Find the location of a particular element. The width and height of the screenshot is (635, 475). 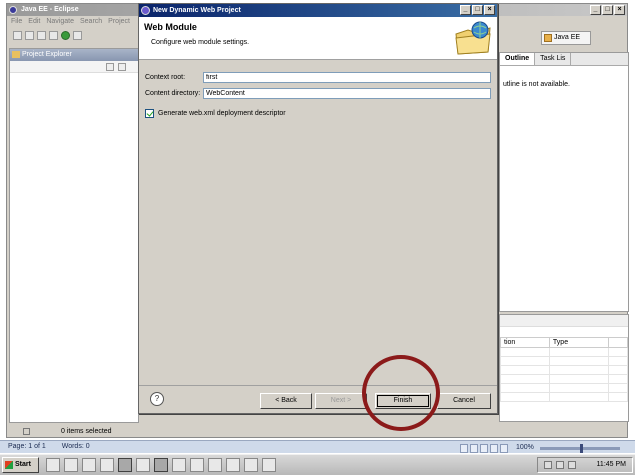

context-root-label: Context root: is located at coordinates (165, 77).